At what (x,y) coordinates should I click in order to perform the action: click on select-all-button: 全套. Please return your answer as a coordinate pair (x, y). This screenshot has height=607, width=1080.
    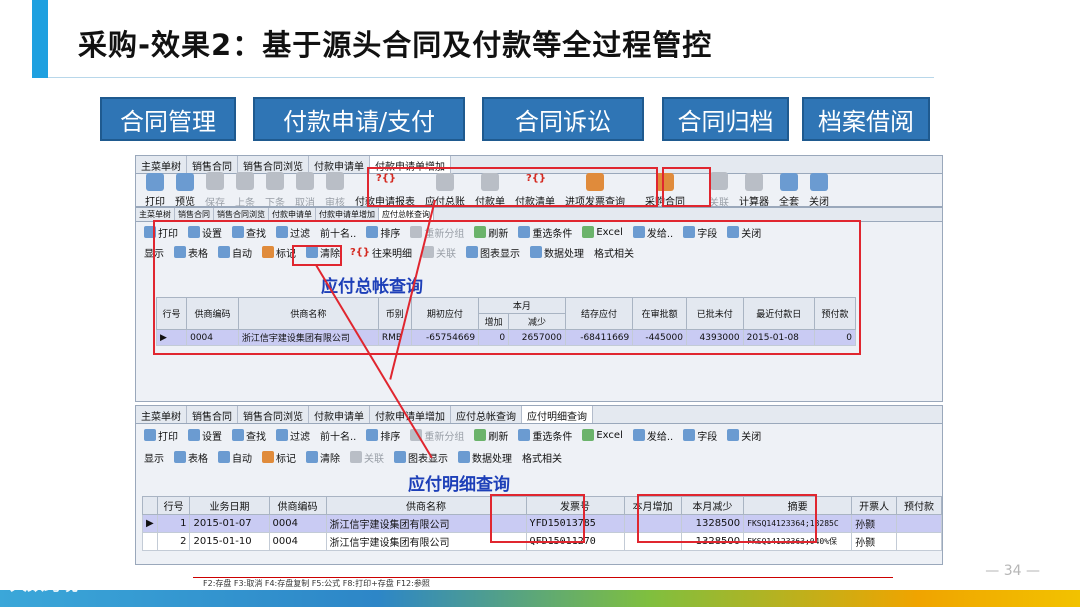
    Looking at the image, I should click on (789, 189).